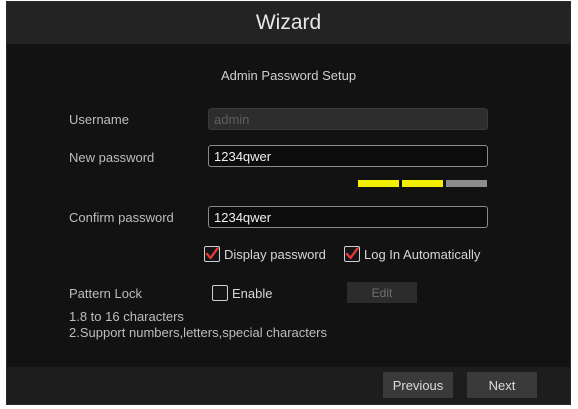 This screenshot has width=578, height=409. I want to click on confirm-password-field, so click(348, 217).